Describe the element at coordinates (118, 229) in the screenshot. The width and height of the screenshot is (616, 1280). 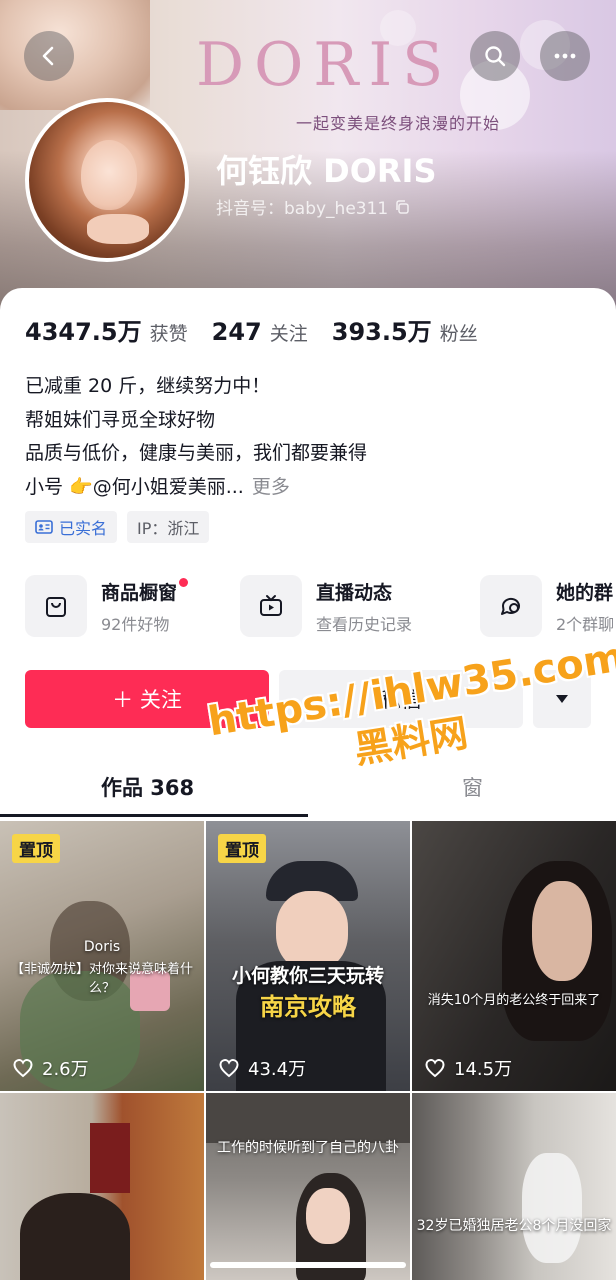
I see `avatar-hand` at that location.